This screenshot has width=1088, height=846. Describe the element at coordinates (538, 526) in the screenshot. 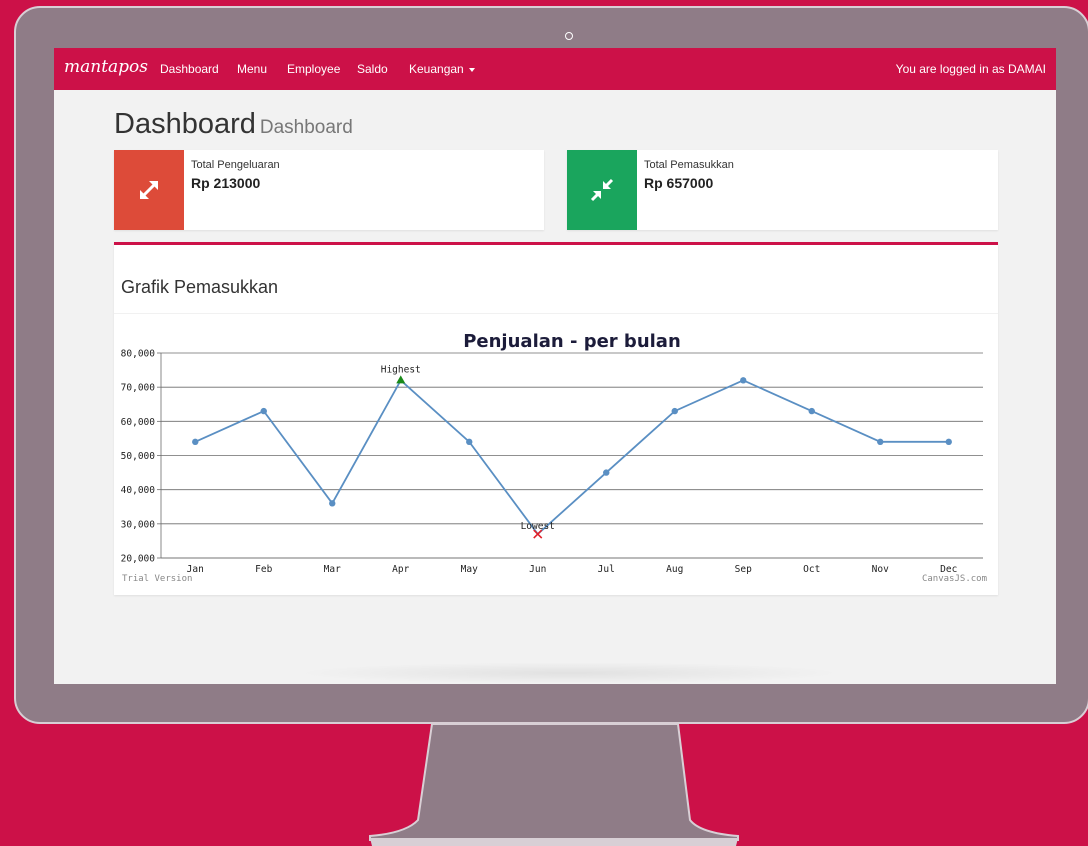

I see `annotation-label: Lowest` at that location.